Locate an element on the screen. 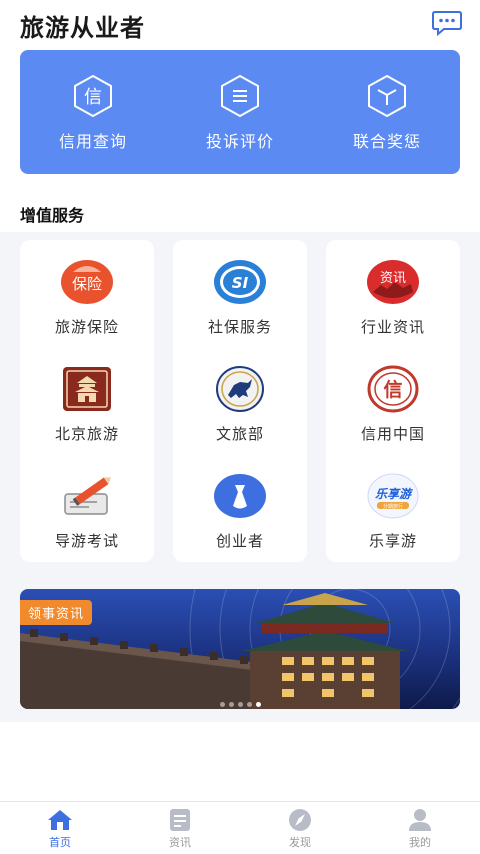 The image size is (480, 854). credit-glyph: 信 is located at coordinates (93, 97).